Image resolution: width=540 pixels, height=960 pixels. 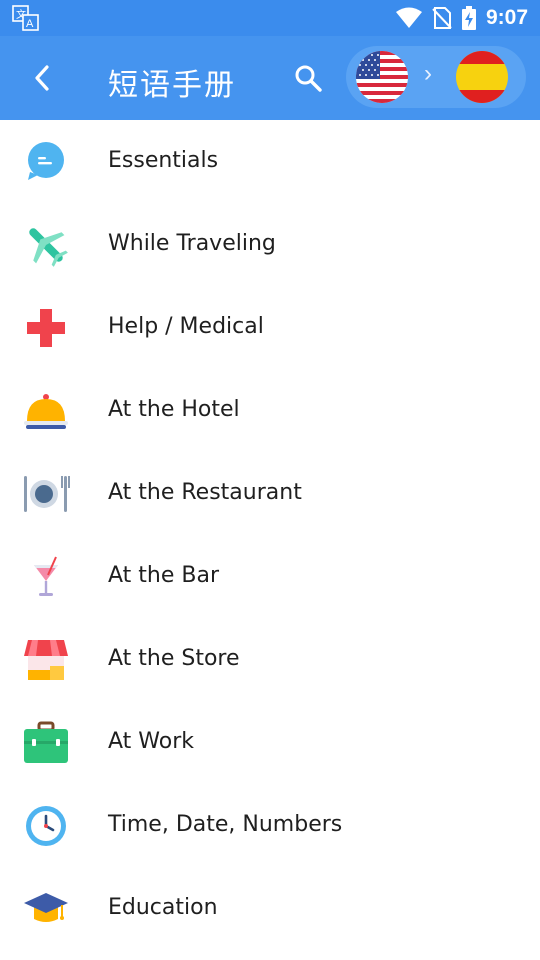 What do you see at coordinates (151, 741) in the screenshot?
I see `list-item-label: At Work` at bounding box center [151, 741].